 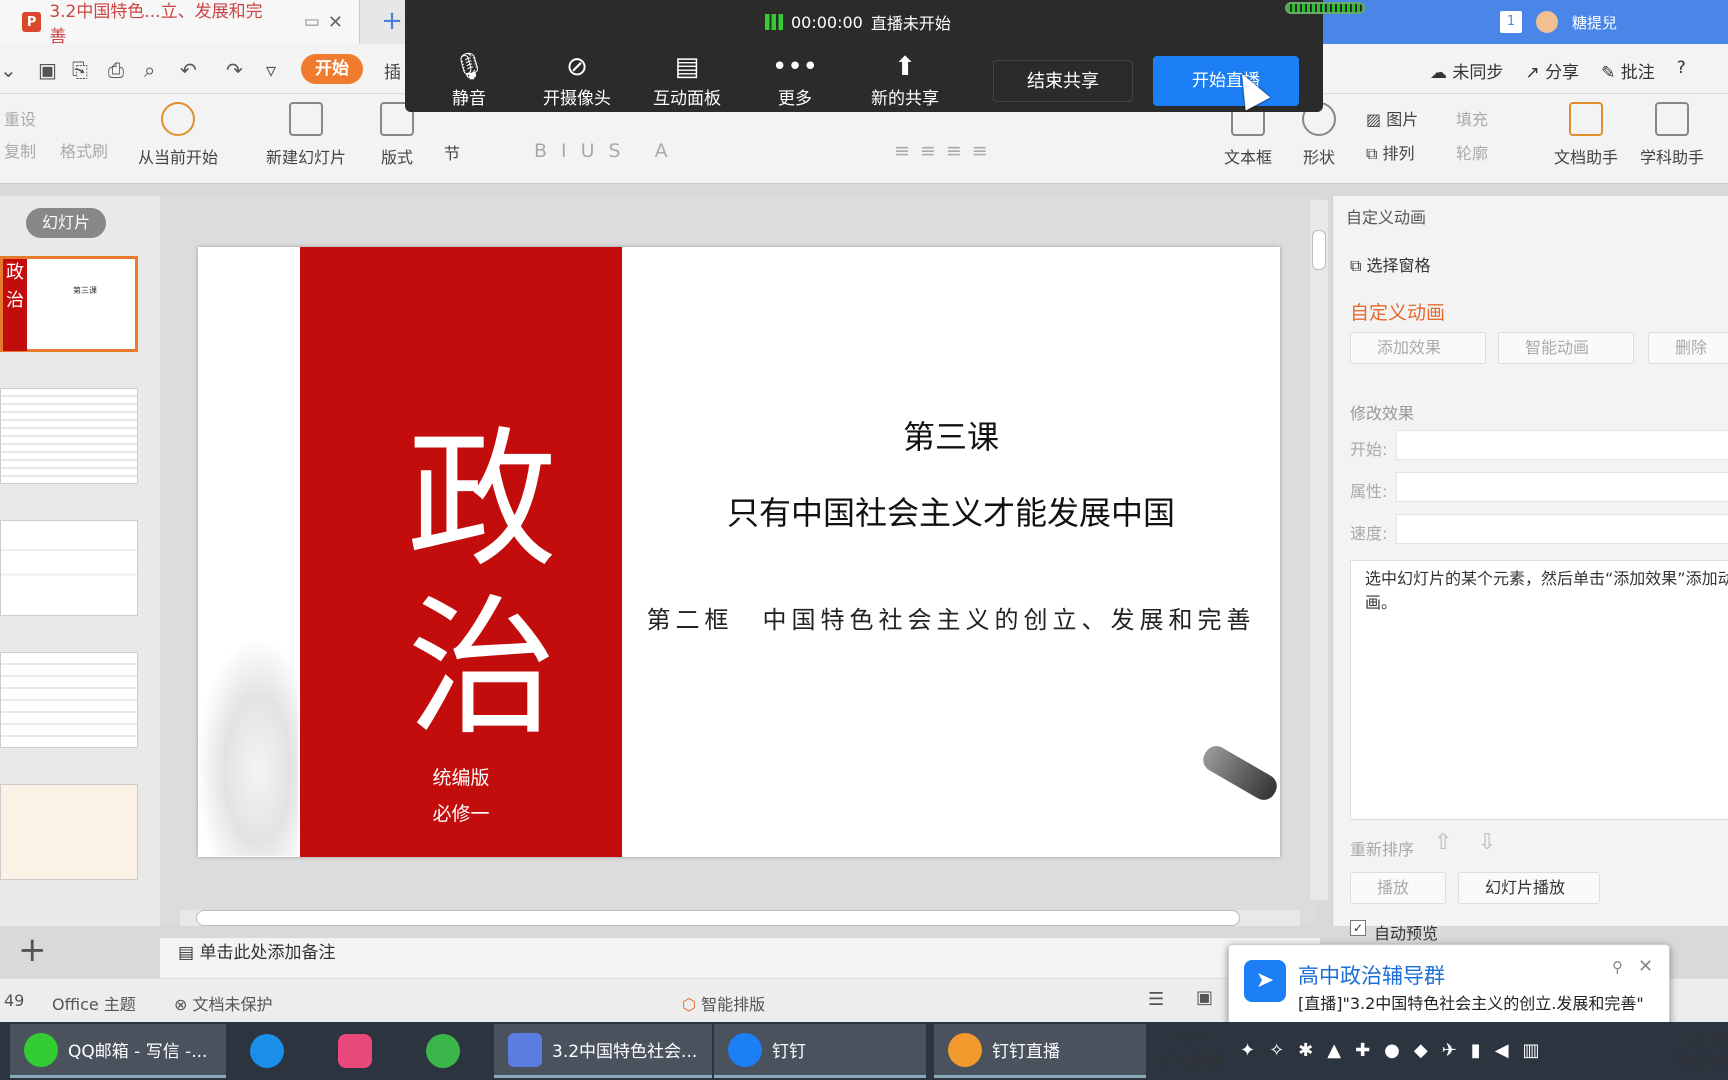 What do you see at coordinates (1688, 348) in the screenshot?
I see `delete-button: 删除` at bounding box center [1688, 348].